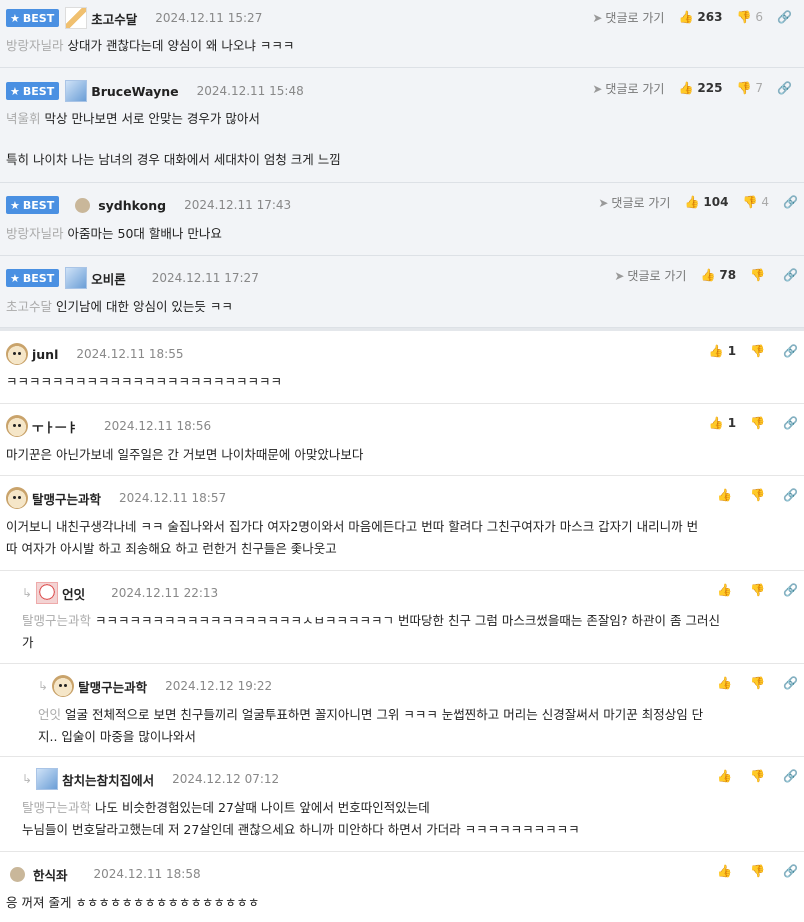  Describe the element at coordinates (158, 426) in the screenshot. I see `comment-date: 2024.12.11 18:56` at that location.